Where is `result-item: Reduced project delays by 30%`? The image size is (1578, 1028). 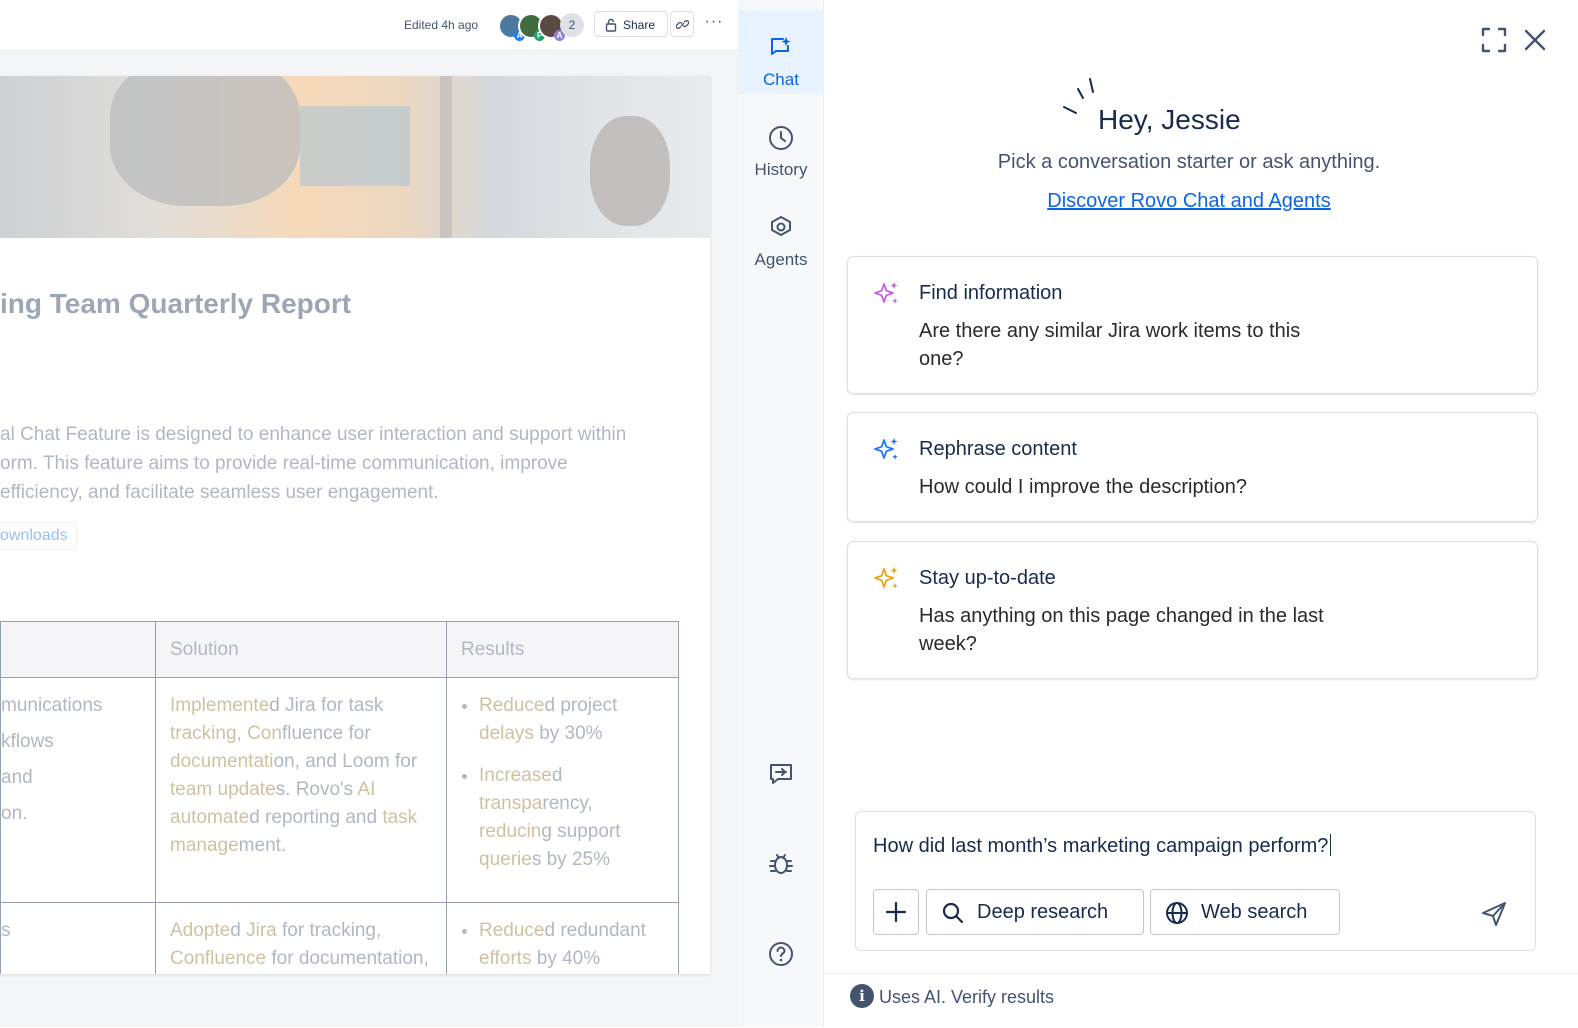 result-item: Reduced project delays by 30% is located at coordinates (571, 720).